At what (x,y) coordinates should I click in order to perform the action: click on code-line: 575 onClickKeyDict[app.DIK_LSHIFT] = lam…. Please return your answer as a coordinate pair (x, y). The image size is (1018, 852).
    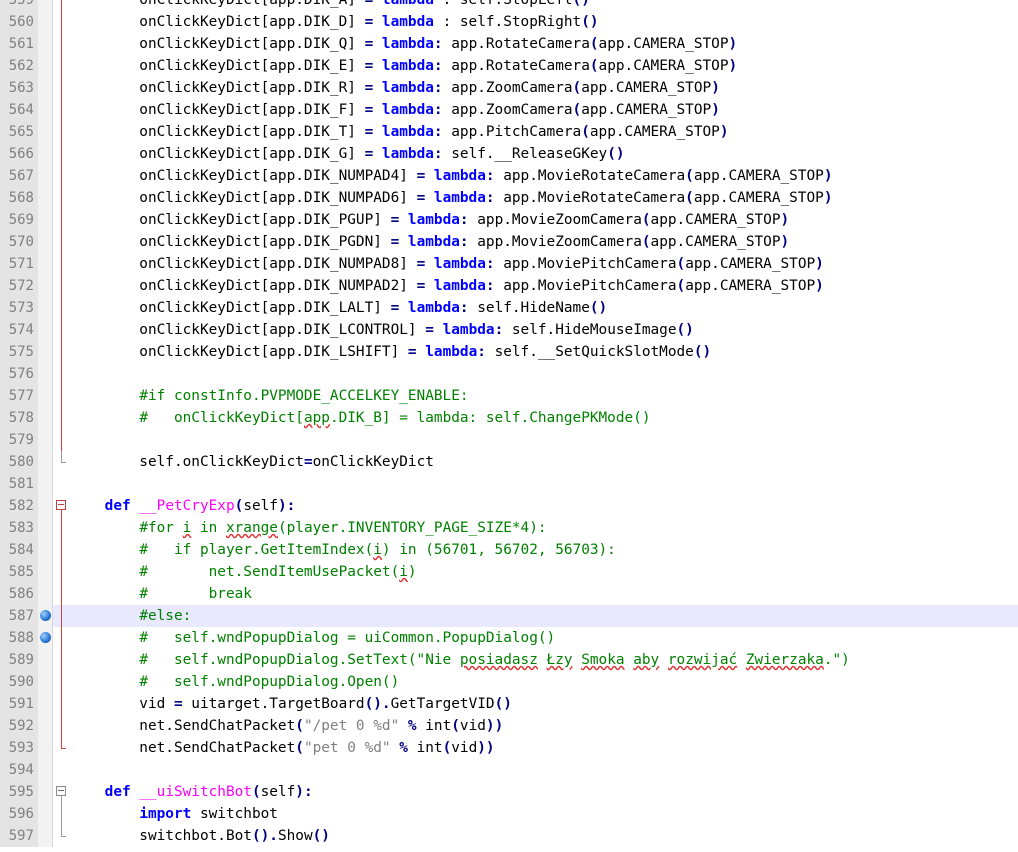
    Looking at the image, I should click on (509, 352).